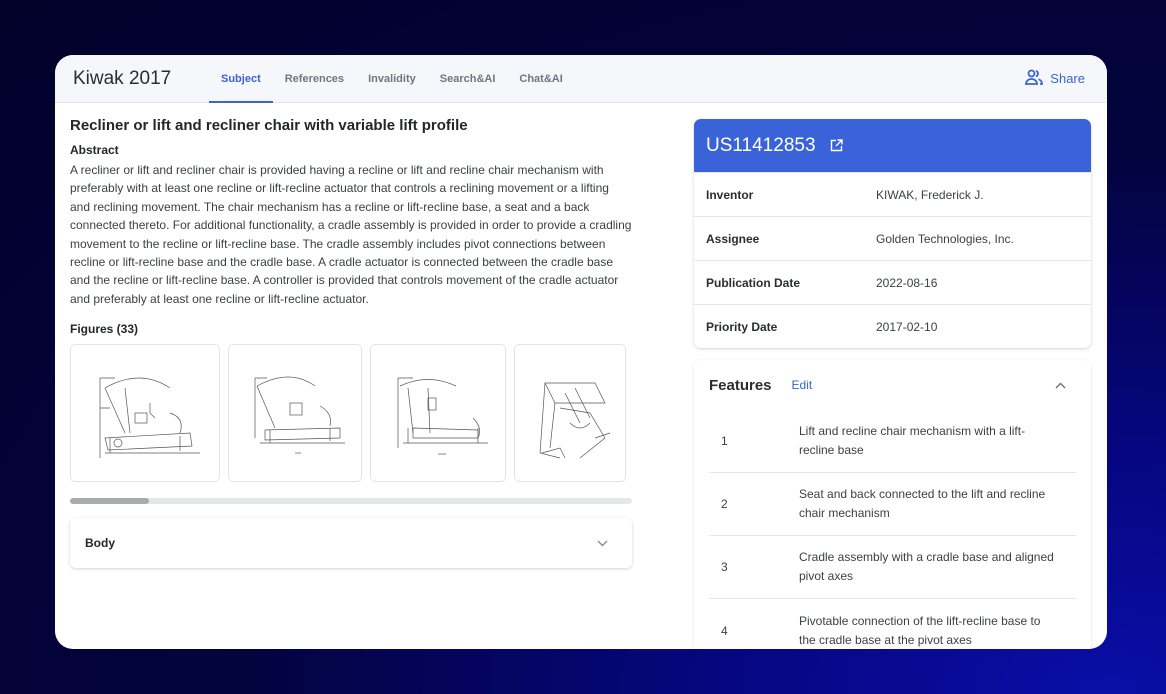  I want to click on body-section-toggle: Body, so click(351, 543).